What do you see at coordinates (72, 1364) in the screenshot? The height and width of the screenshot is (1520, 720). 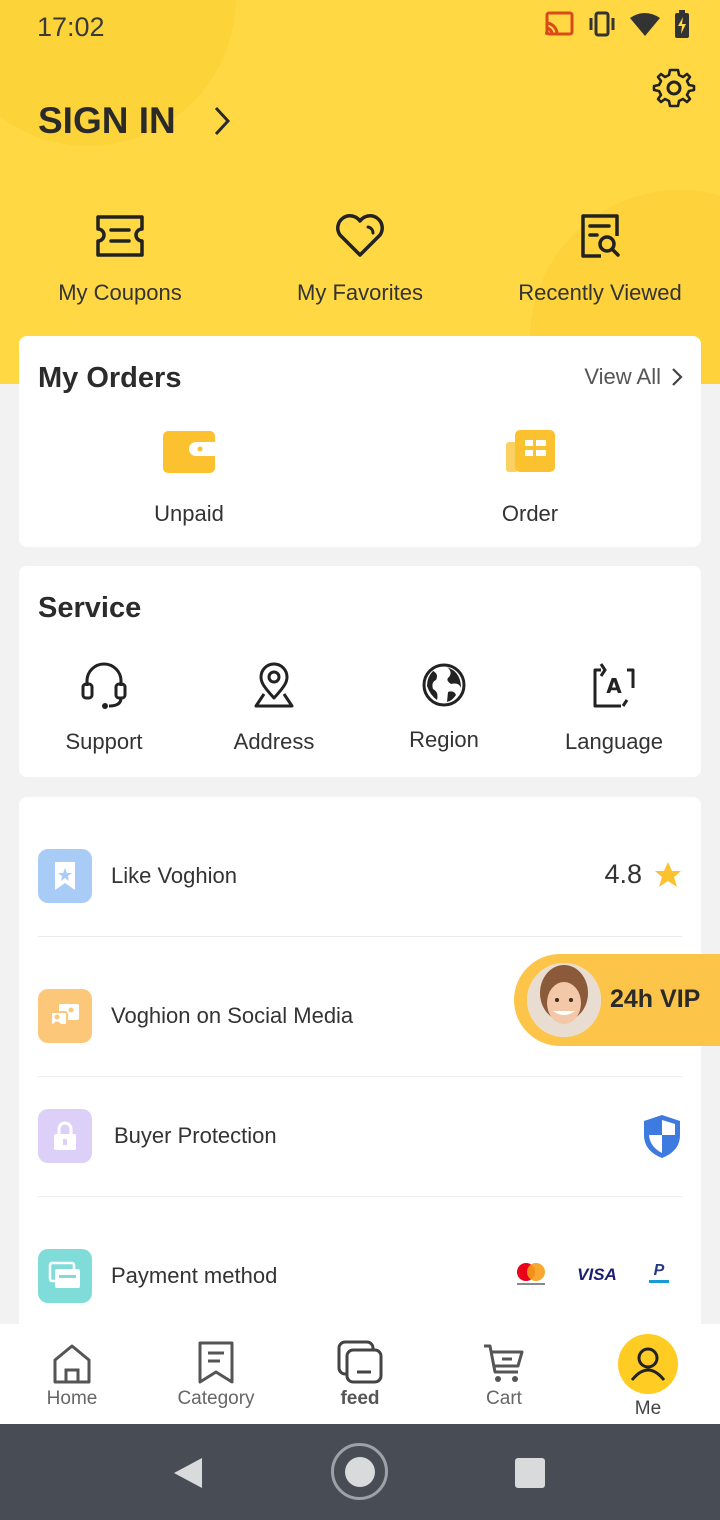 I see `home-icon` at bounding box center [72, 1364].